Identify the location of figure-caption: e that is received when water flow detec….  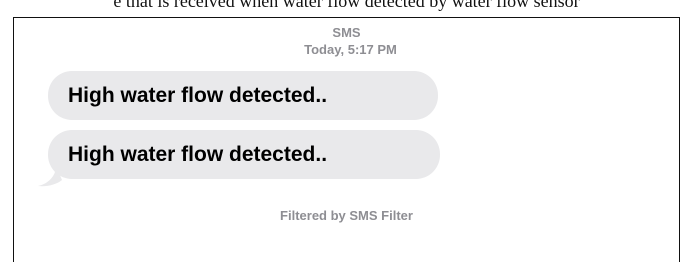
(346, 5).